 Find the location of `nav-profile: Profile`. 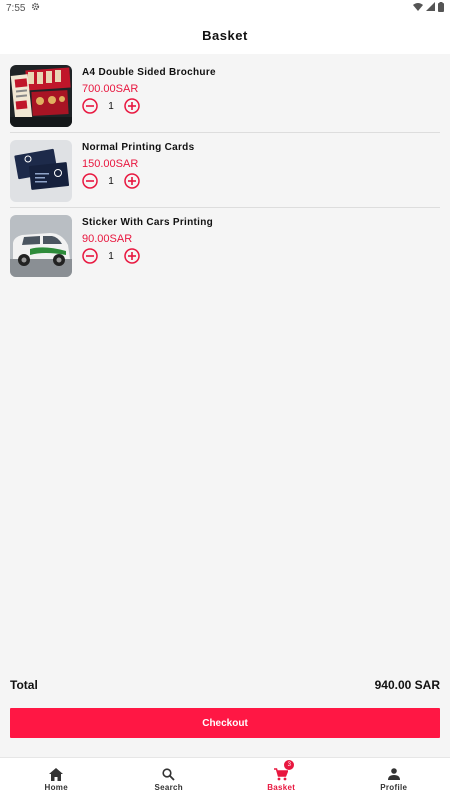

nav-profile: Profile is located at coordinates (394, 779).